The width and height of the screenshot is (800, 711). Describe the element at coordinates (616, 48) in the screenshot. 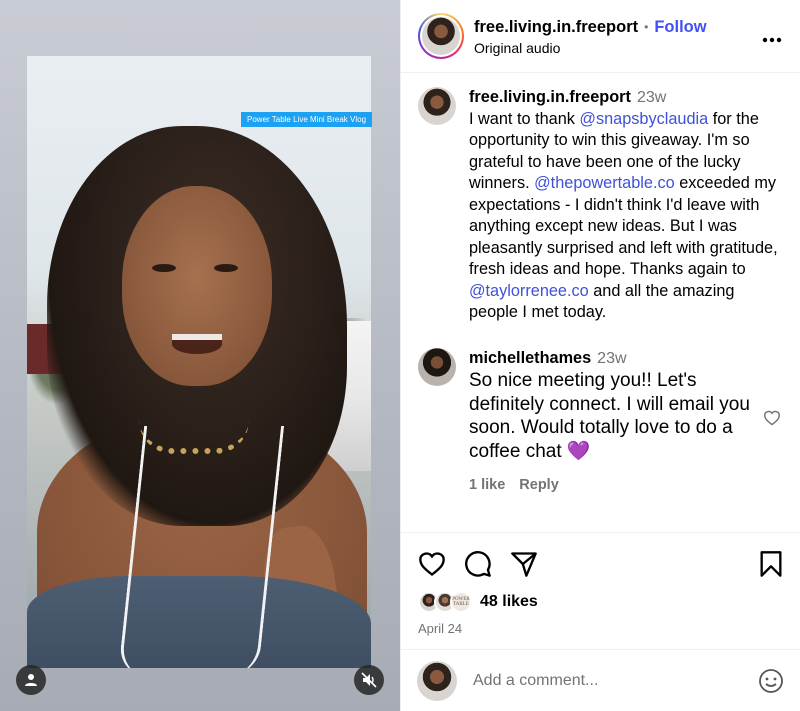

I see `original-audio-link: Original audio` at that location.